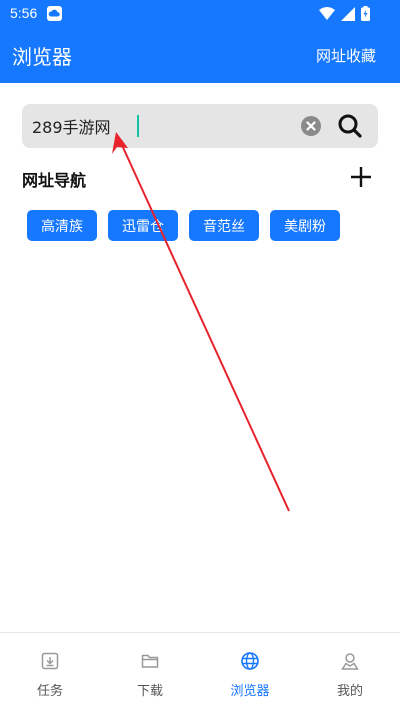  Describe the element at coordinates (149, 691) in the screenshot. I see `tab-label: 下载` at that location.